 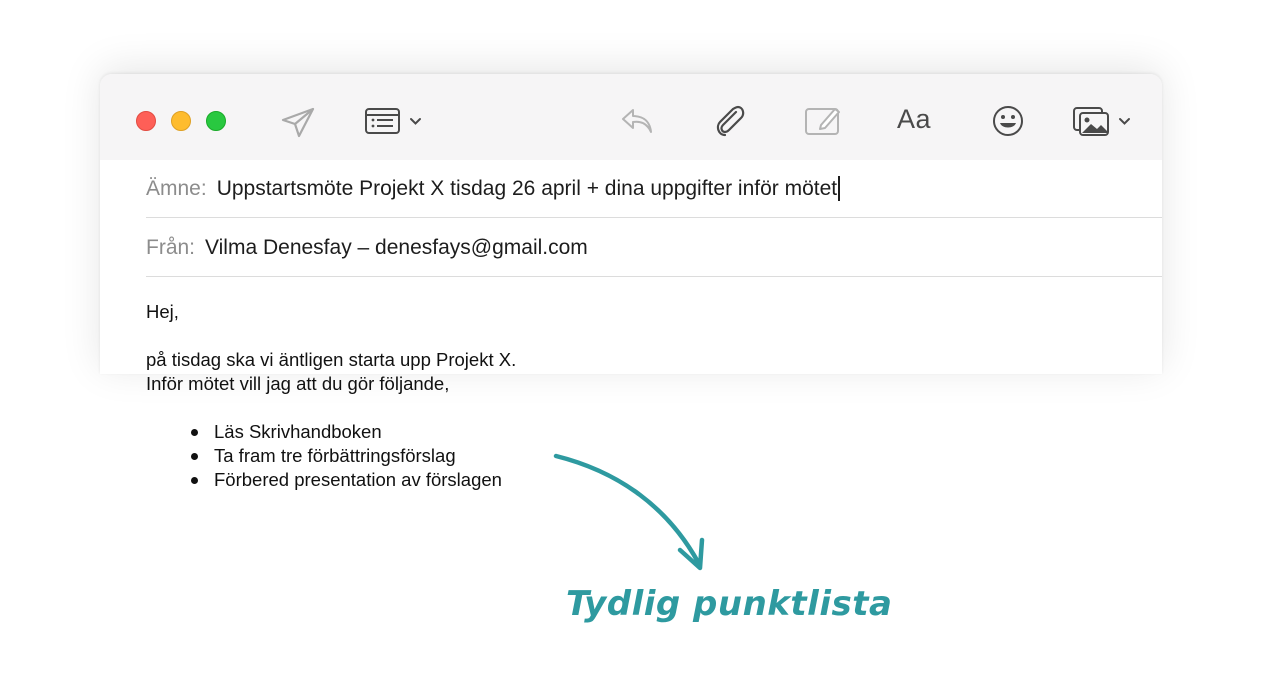 I want to click on header-list-button, so click(x=395, y=121).